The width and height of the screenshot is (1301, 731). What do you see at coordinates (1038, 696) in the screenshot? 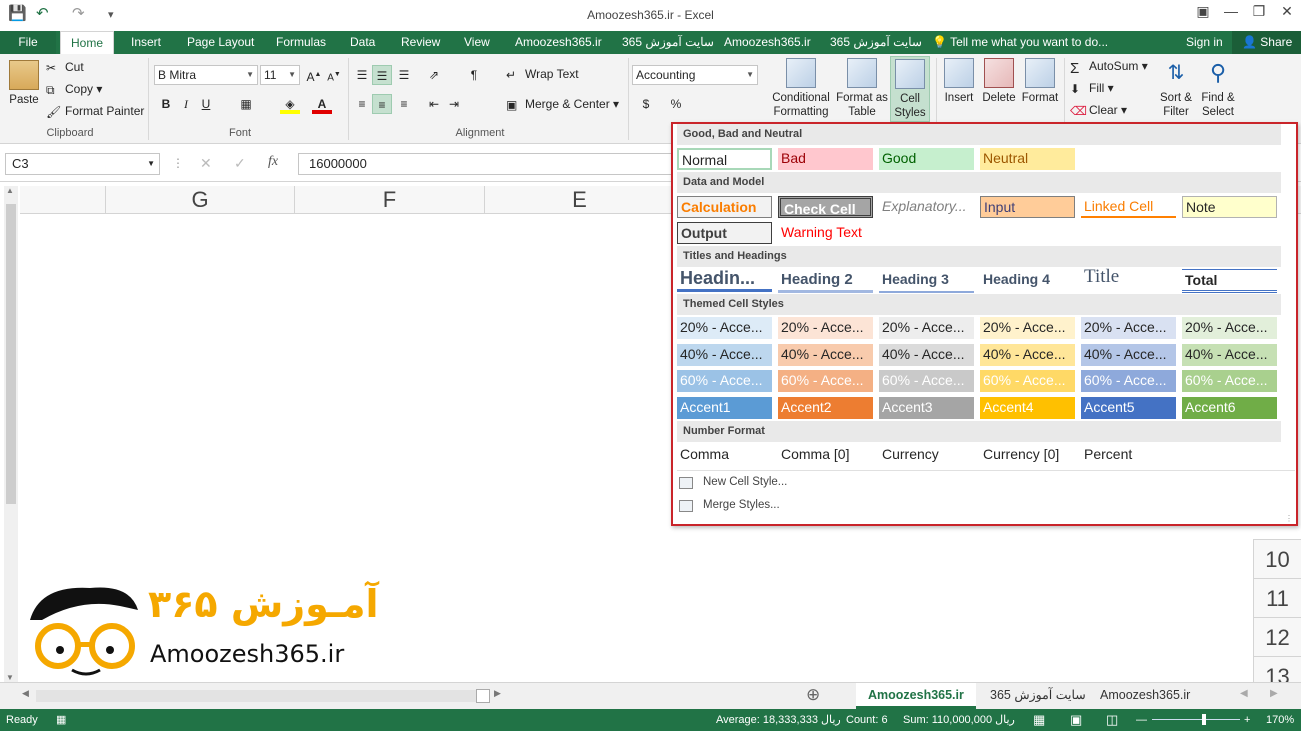
I see `sheet-tab-2: سایت آموزش 365` at bounding box center [1038, 696].